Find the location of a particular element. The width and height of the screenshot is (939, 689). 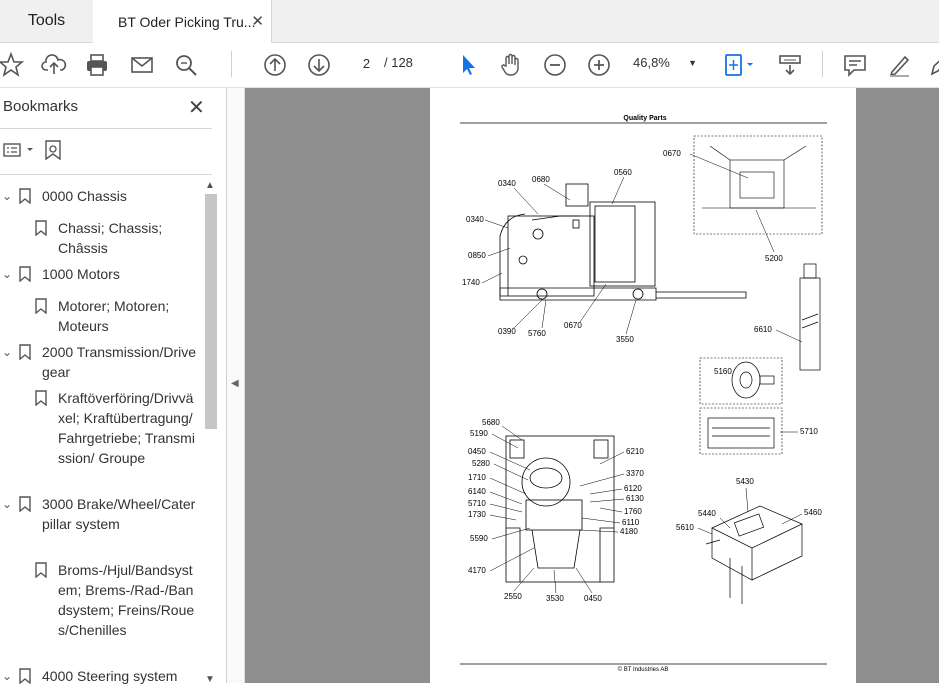

comment-icon is located at coordinates (855, 65).